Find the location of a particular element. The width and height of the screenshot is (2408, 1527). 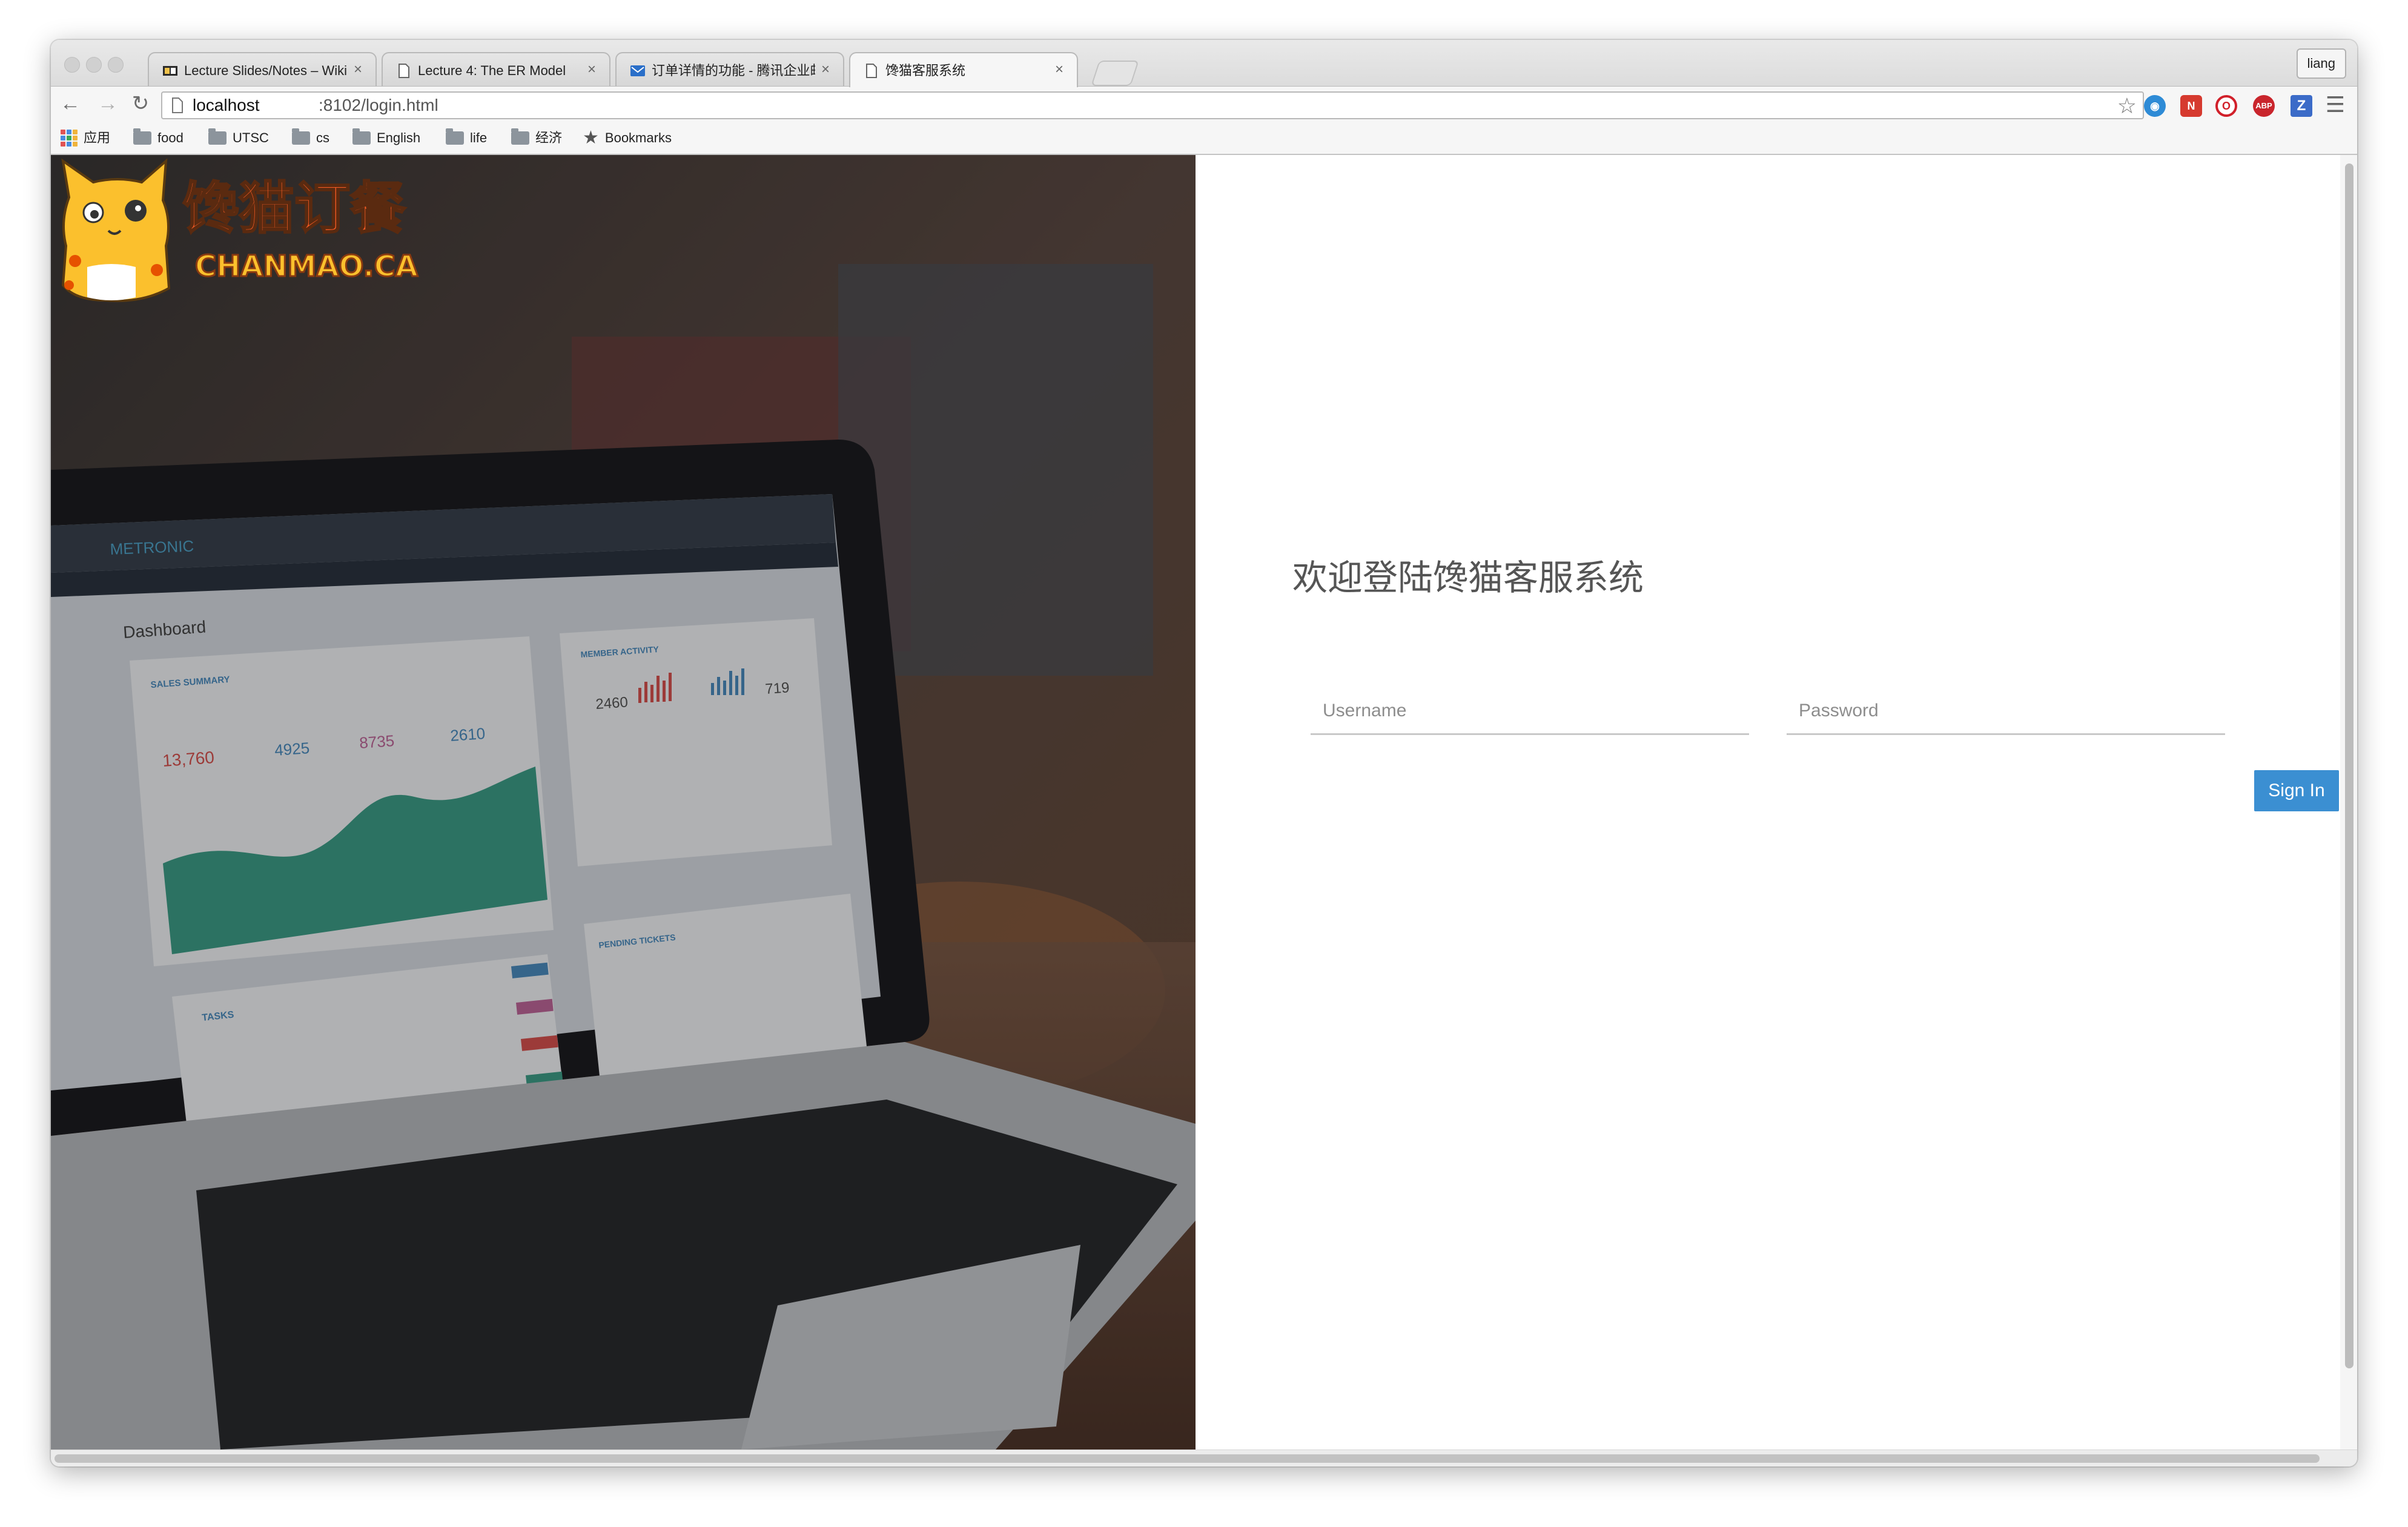

tab-order-details: 订单详情的功能 - 腾讯企业邮 × is located at coordinates (729, 69).